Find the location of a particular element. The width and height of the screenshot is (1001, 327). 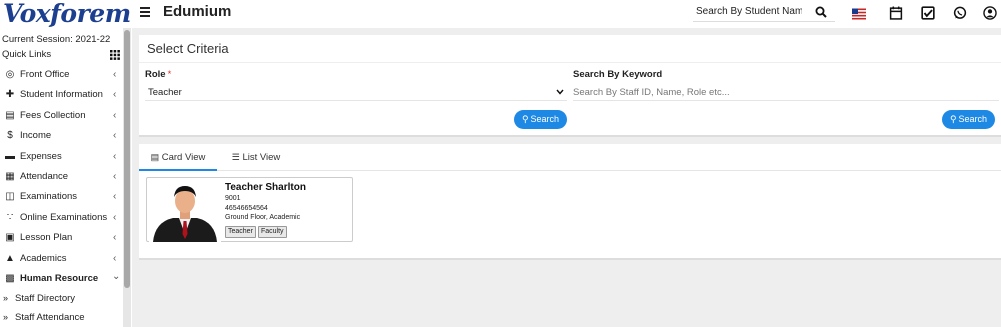

sidebar-item-lesson-plan: ▣ Lesson Plan ‹ is located at coordinates (61, 238).